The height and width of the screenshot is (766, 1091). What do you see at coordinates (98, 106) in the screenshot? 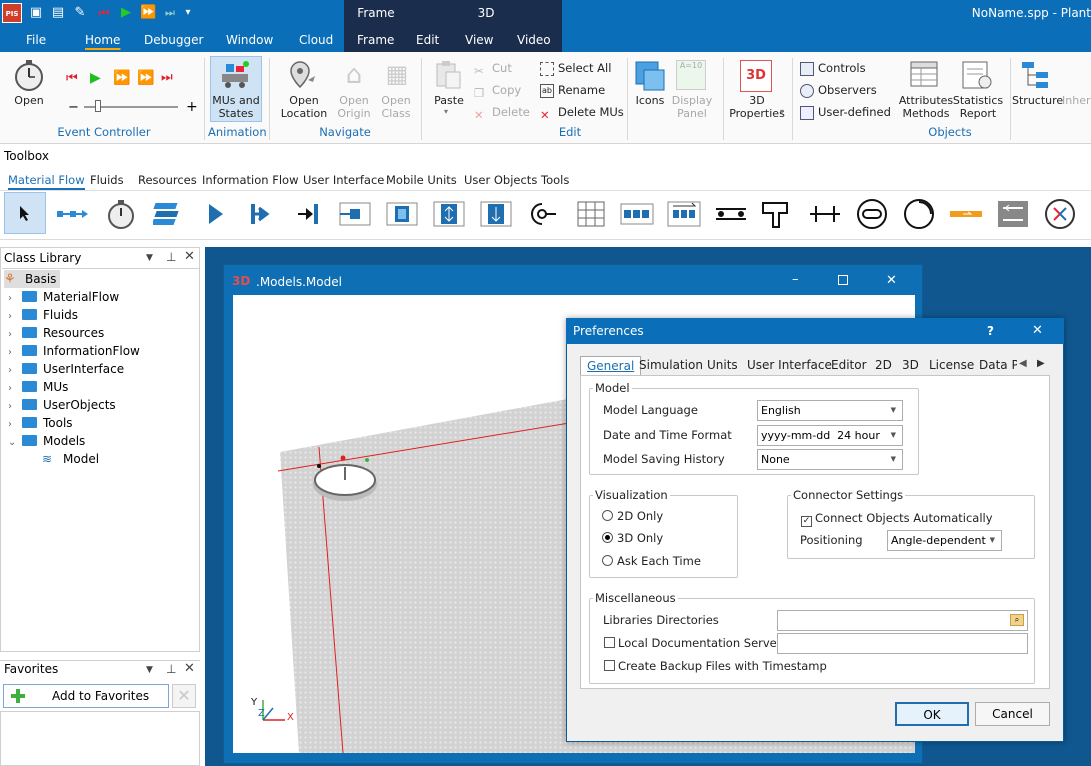
I see `speed-slider-thumb` at bounding box center [98, 106].